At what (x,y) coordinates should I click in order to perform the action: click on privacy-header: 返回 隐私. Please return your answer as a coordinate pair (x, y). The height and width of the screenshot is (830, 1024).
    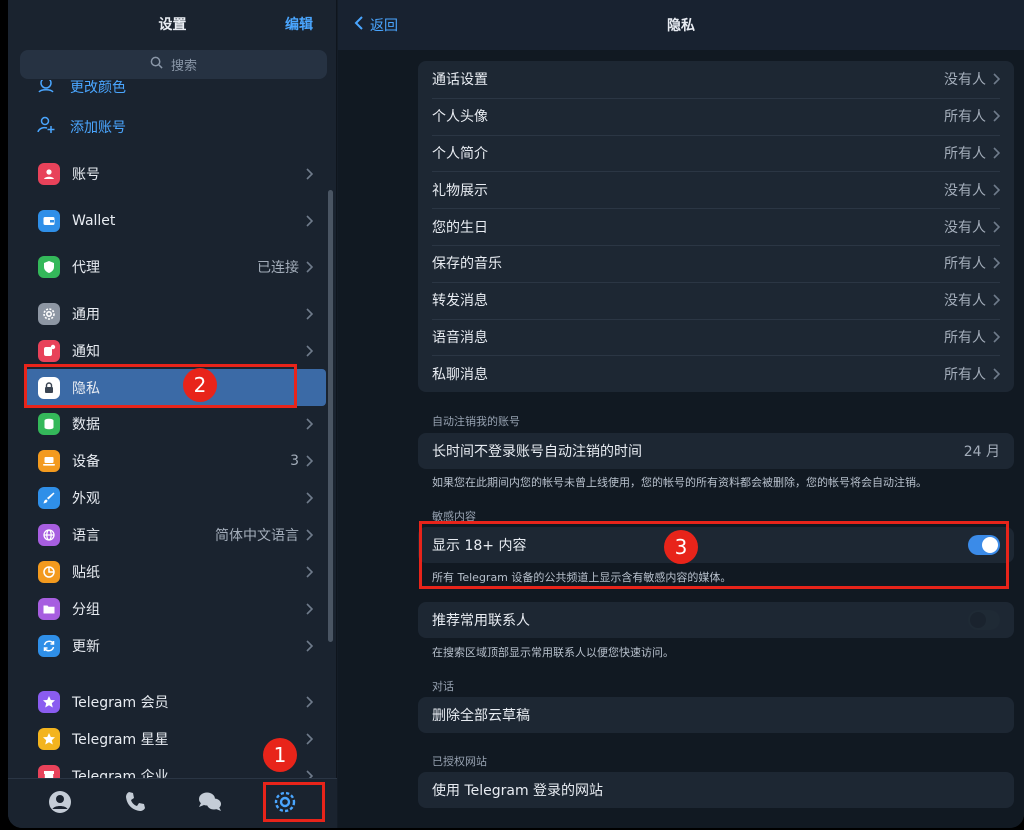
    Looking at the image, I should click on (681, 25).